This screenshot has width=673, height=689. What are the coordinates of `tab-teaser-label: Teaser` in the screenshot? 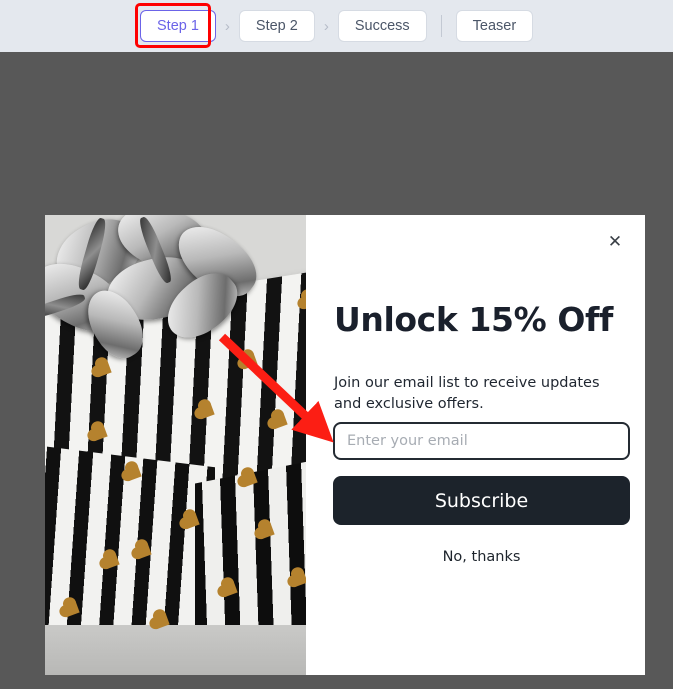 It's located at (494, 26).